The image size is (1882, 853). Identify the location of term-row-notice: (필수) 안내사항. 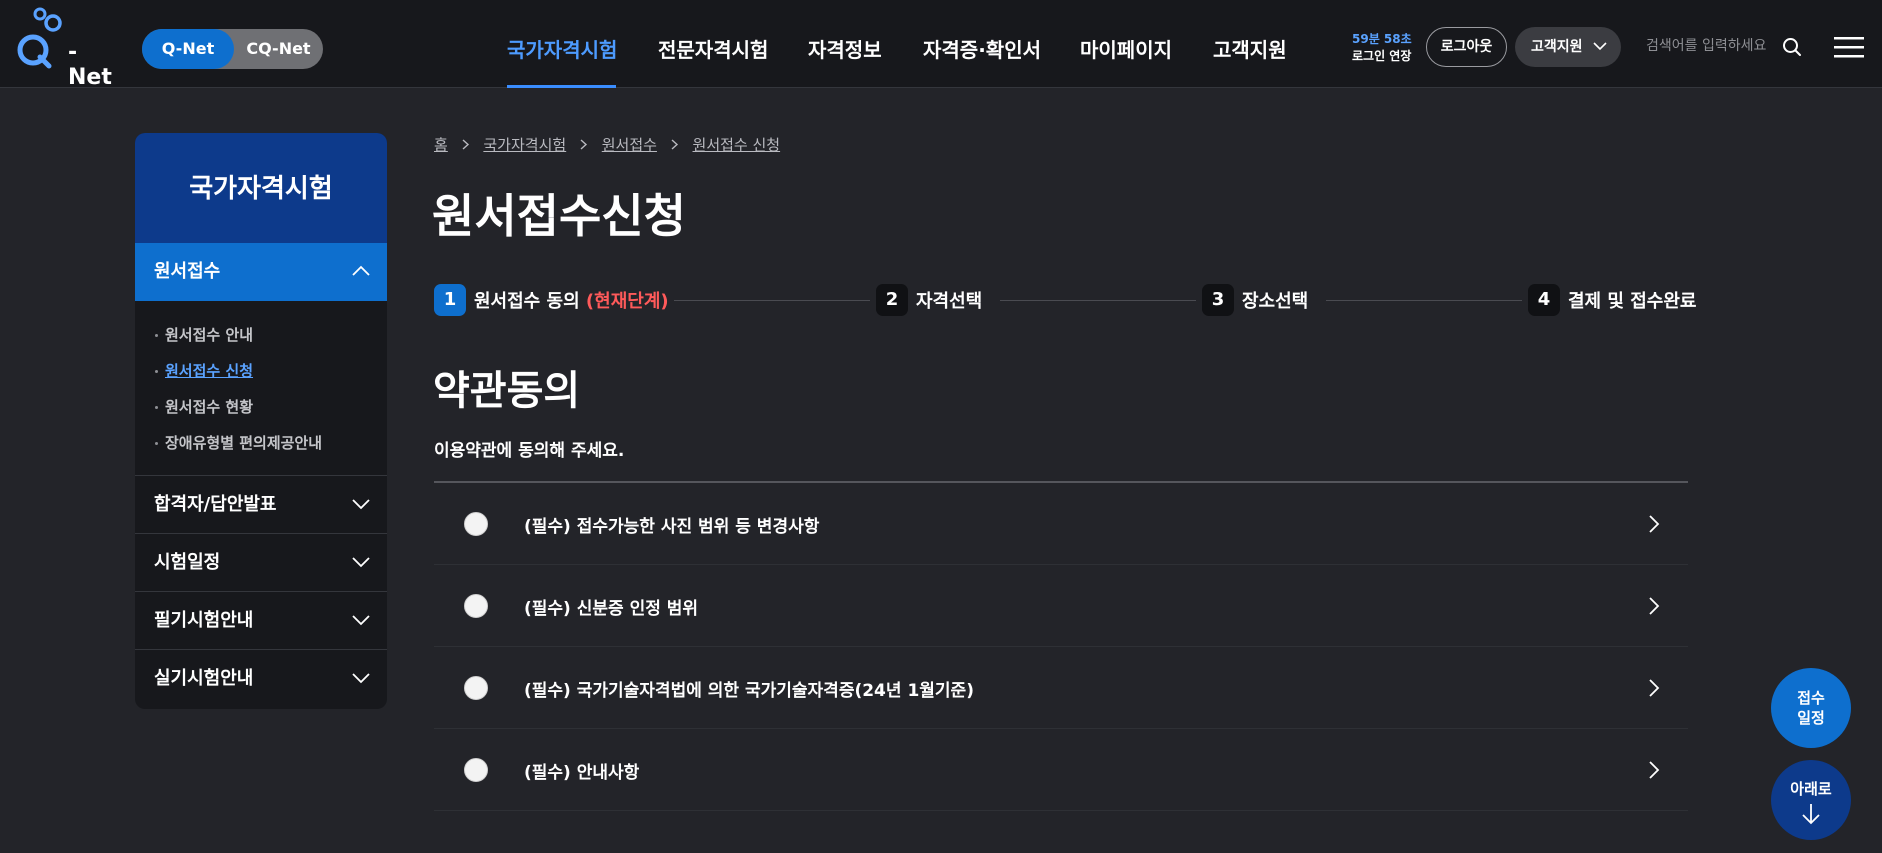
(1061, 770).